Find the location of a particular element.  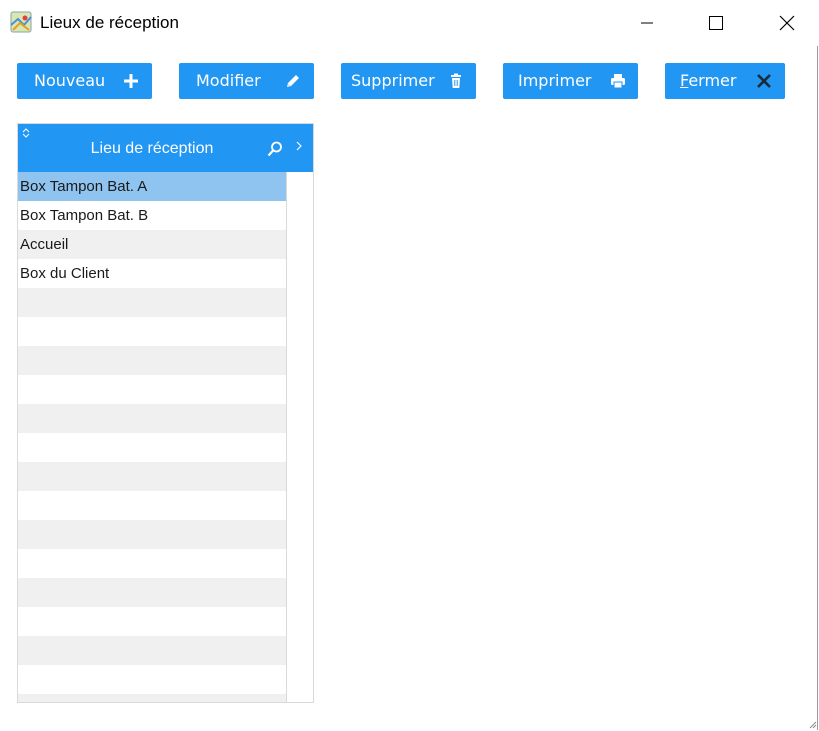

row-label: Box du Client is located at coordinates (65, 273).